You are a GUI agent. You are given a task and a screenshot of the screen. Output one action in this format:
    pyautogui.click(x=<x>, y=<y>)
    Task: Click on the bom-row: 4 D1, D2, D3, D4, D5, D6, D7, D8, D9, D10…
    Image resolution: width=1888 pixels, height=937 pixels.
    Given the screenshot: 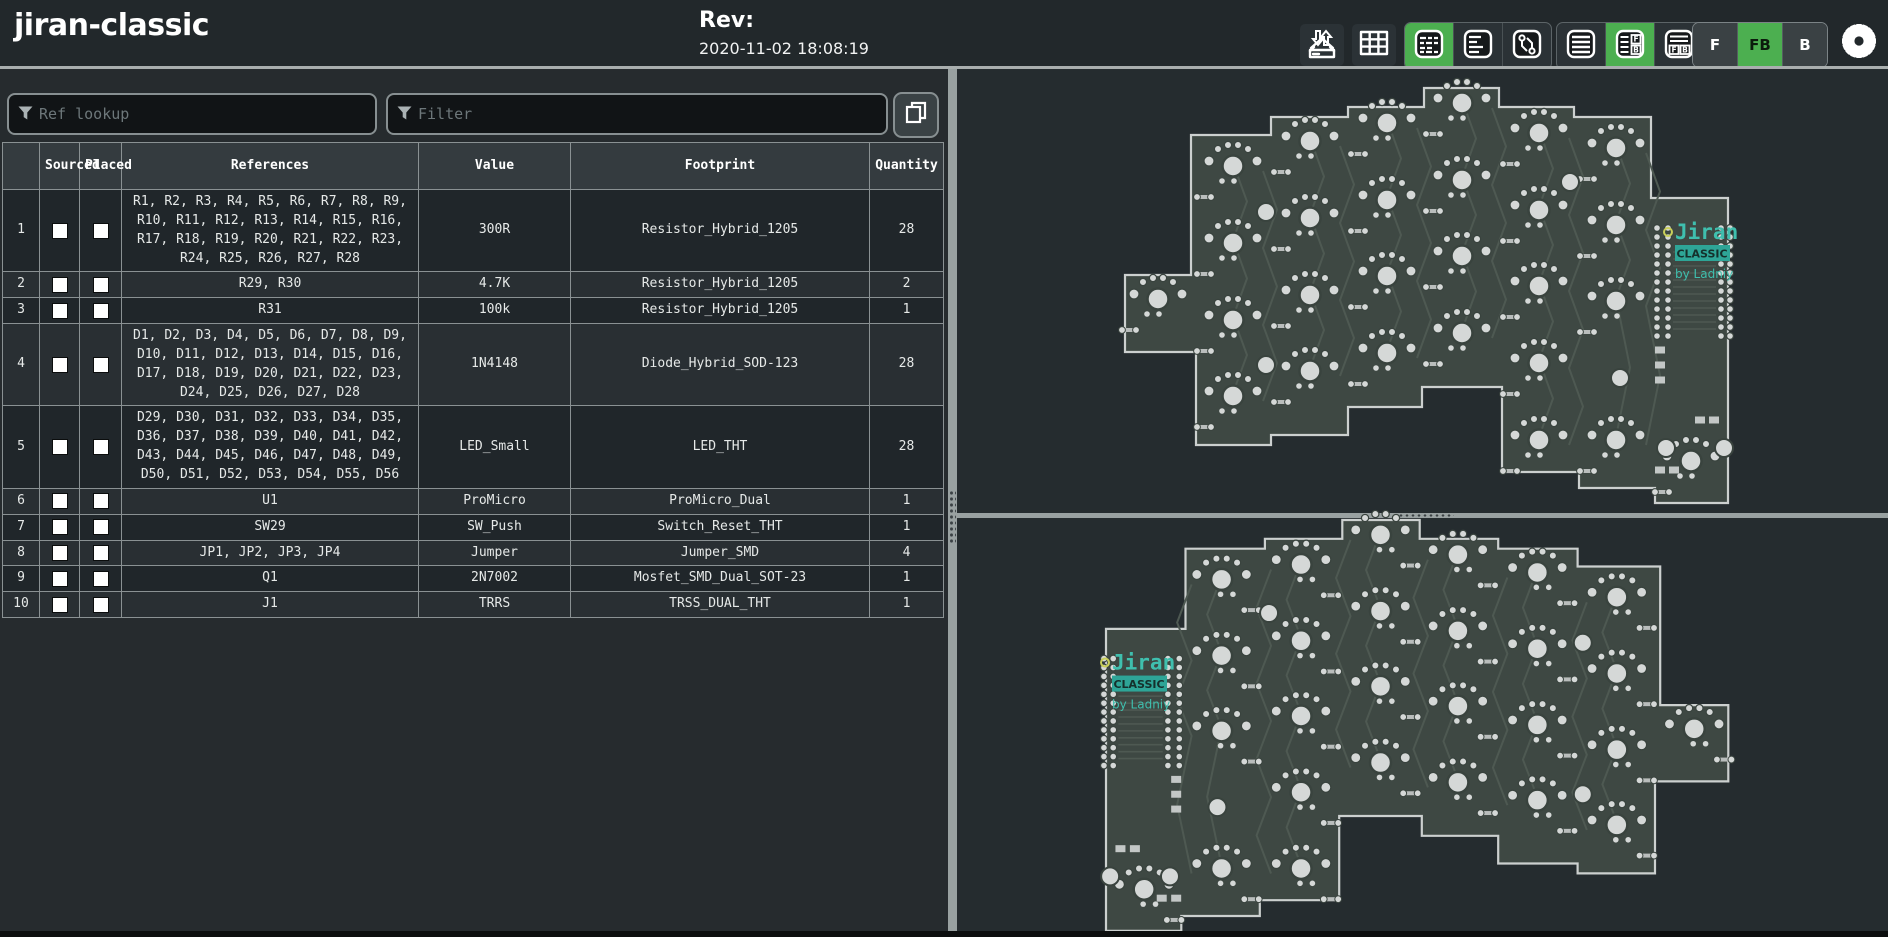 What is the action you would take?
    pyautogui.click(x=473, y=365)
    